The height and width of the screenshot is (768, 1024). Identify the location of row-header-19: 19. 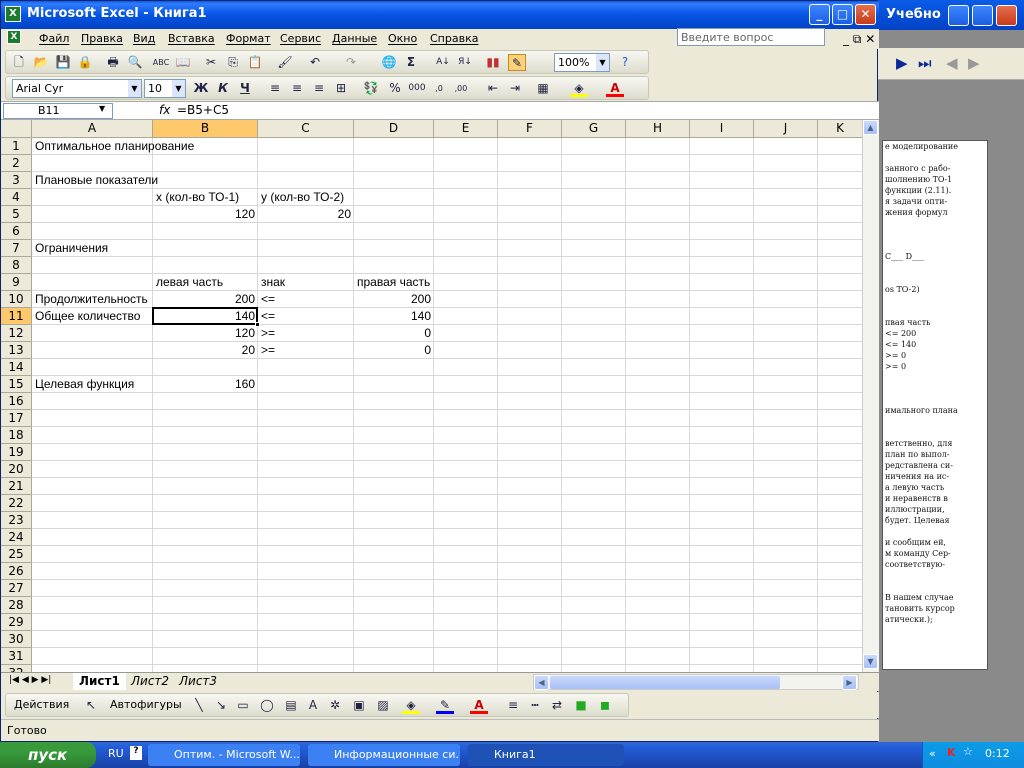
(16, 452).